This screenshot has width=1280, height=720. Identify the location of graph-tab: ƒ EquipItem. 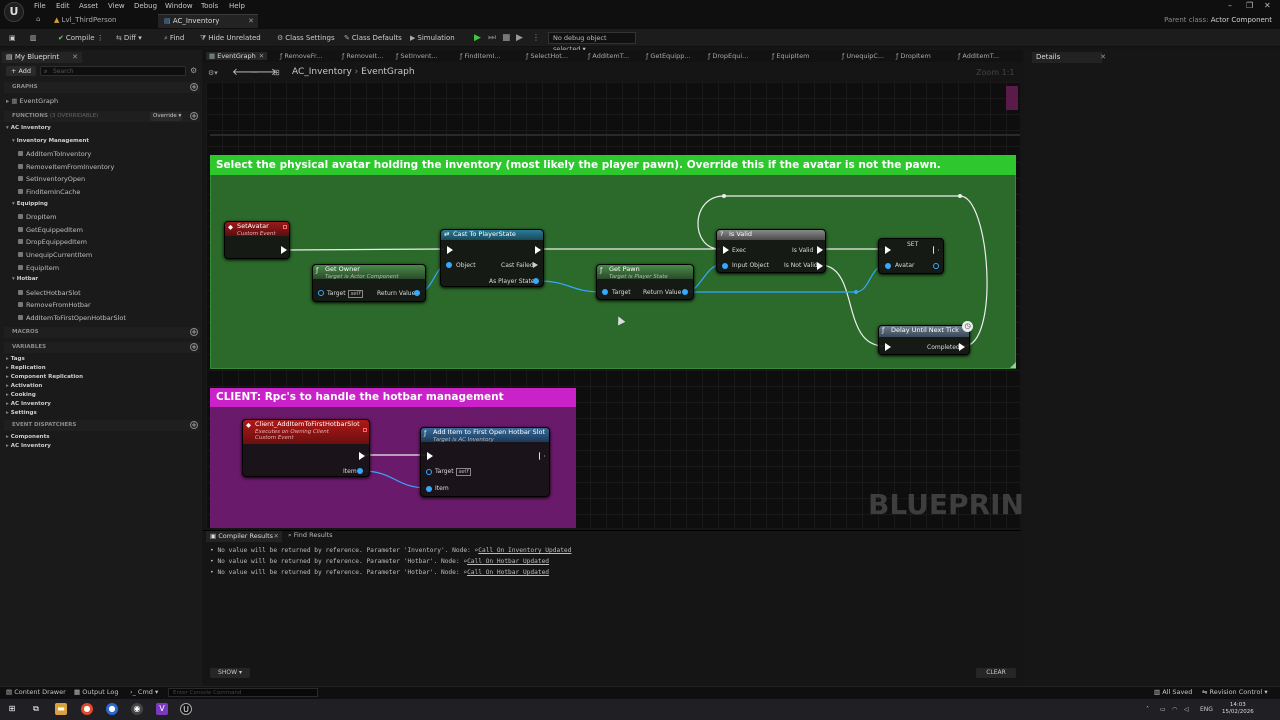
(790, 56).